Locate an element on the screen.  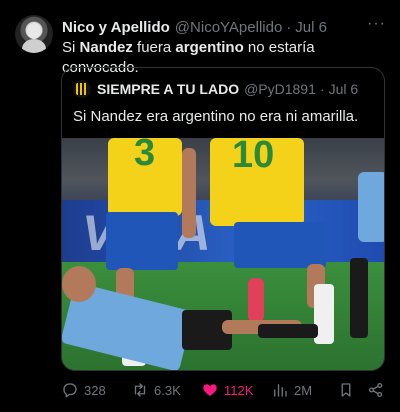
text-part: Si is located at coordinates (71, 47).